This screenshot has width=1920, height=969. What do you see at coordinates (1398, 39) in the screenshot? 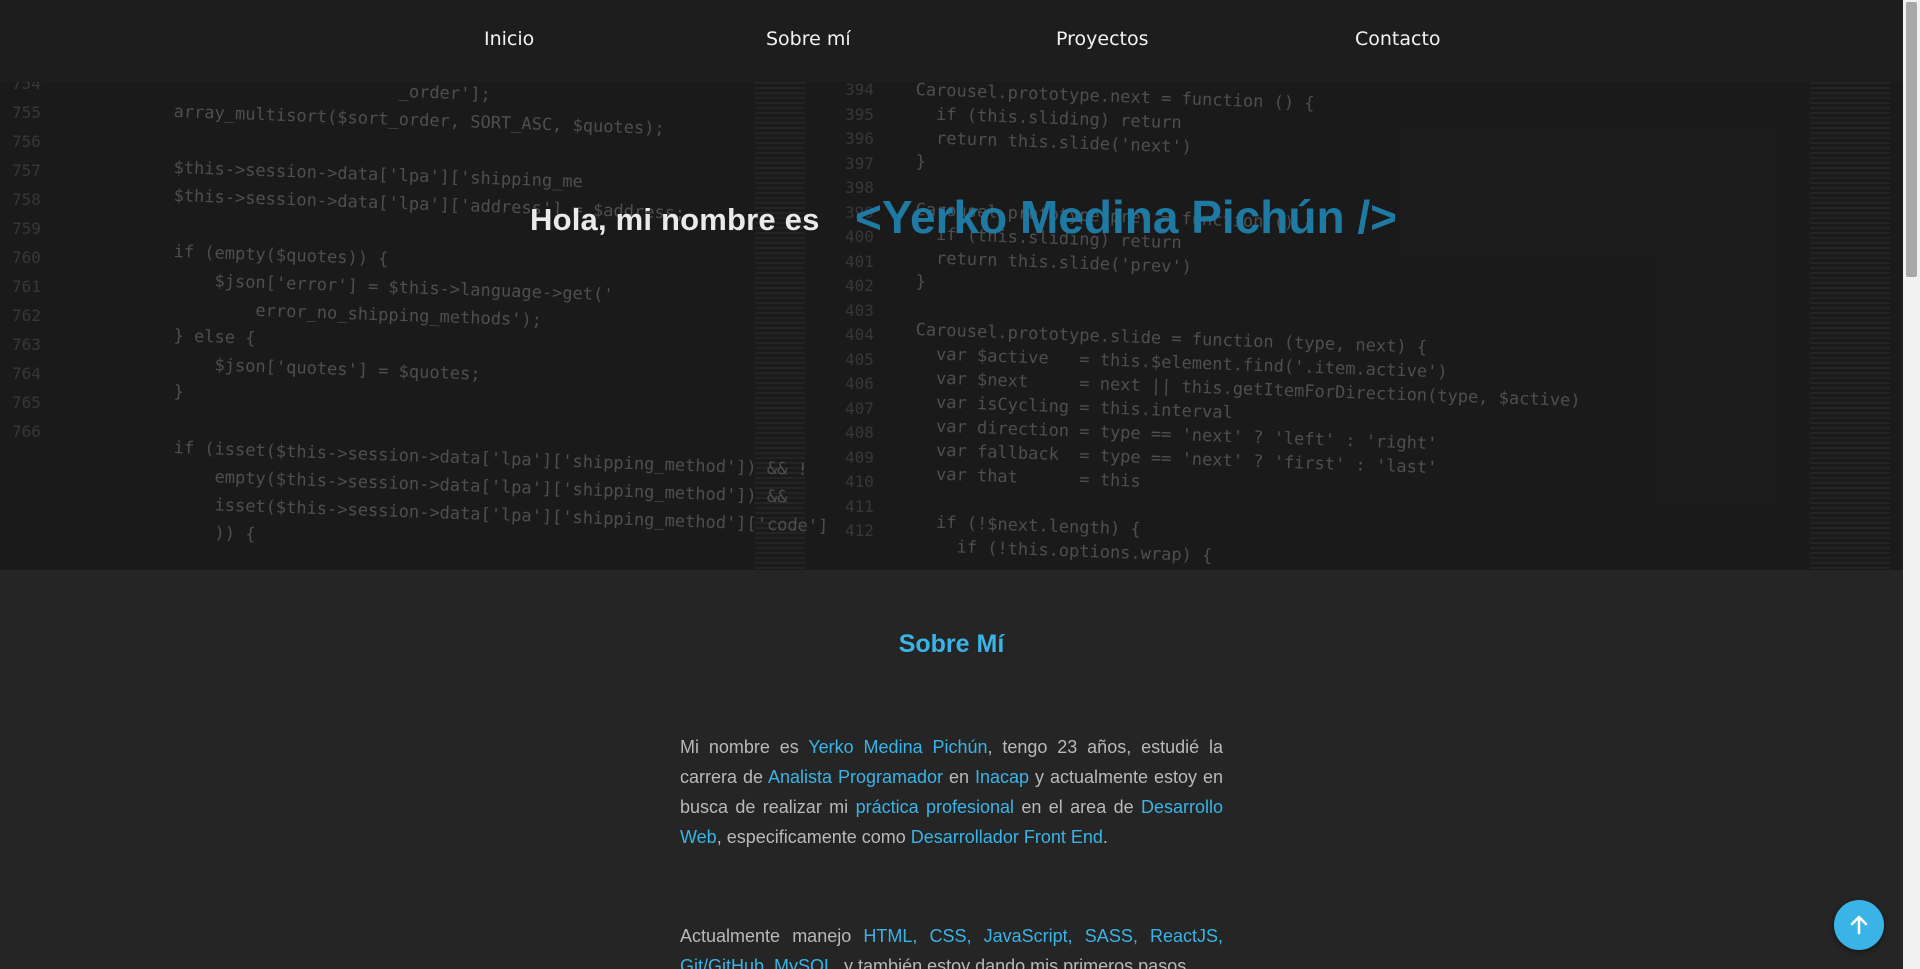
I see `nav-link-contacto: Contacto` at bounding box center [1398, 39].